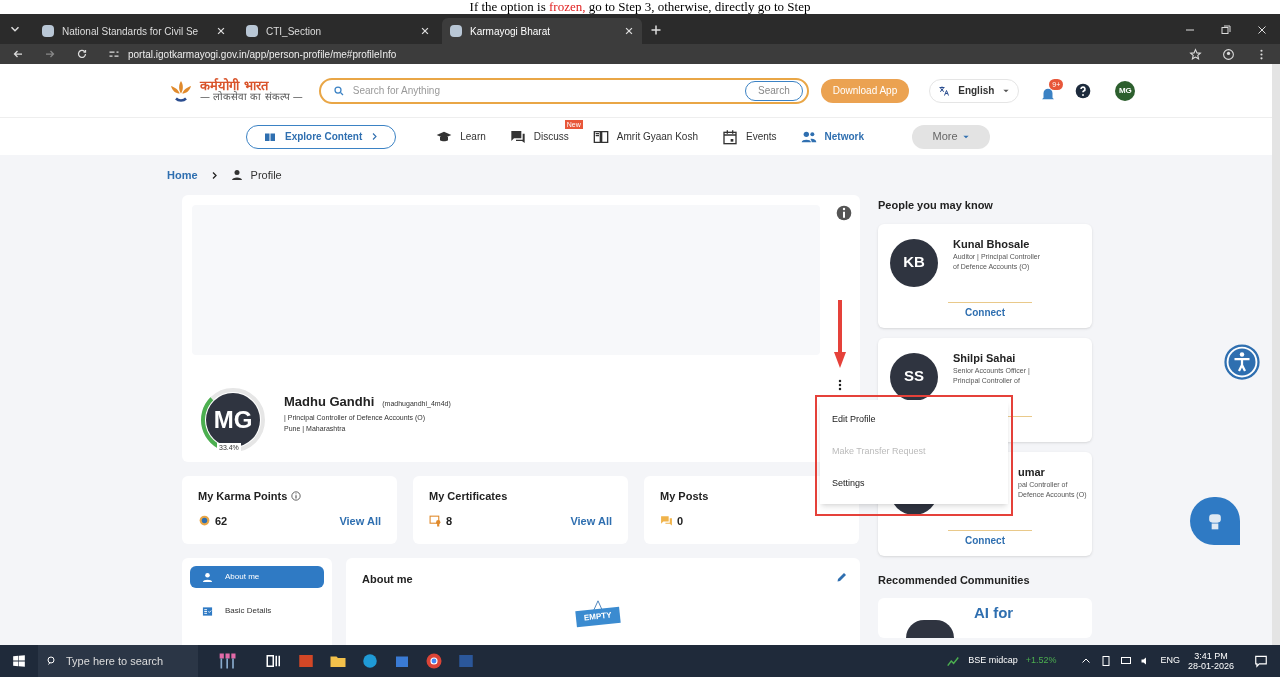 The height and width of the screenshot is (677, 1280). Describe the element at coordinates (274, 661) in the screenshot. I see `task-view-icon` at that location.